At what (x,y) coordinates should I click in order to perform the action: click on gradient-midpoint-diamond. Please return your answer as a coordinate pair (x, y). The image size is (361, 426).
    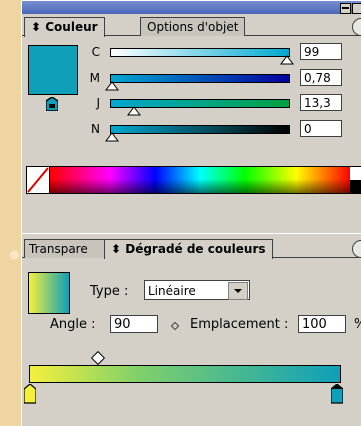
    Looking at the image, I should click on (98, 358).